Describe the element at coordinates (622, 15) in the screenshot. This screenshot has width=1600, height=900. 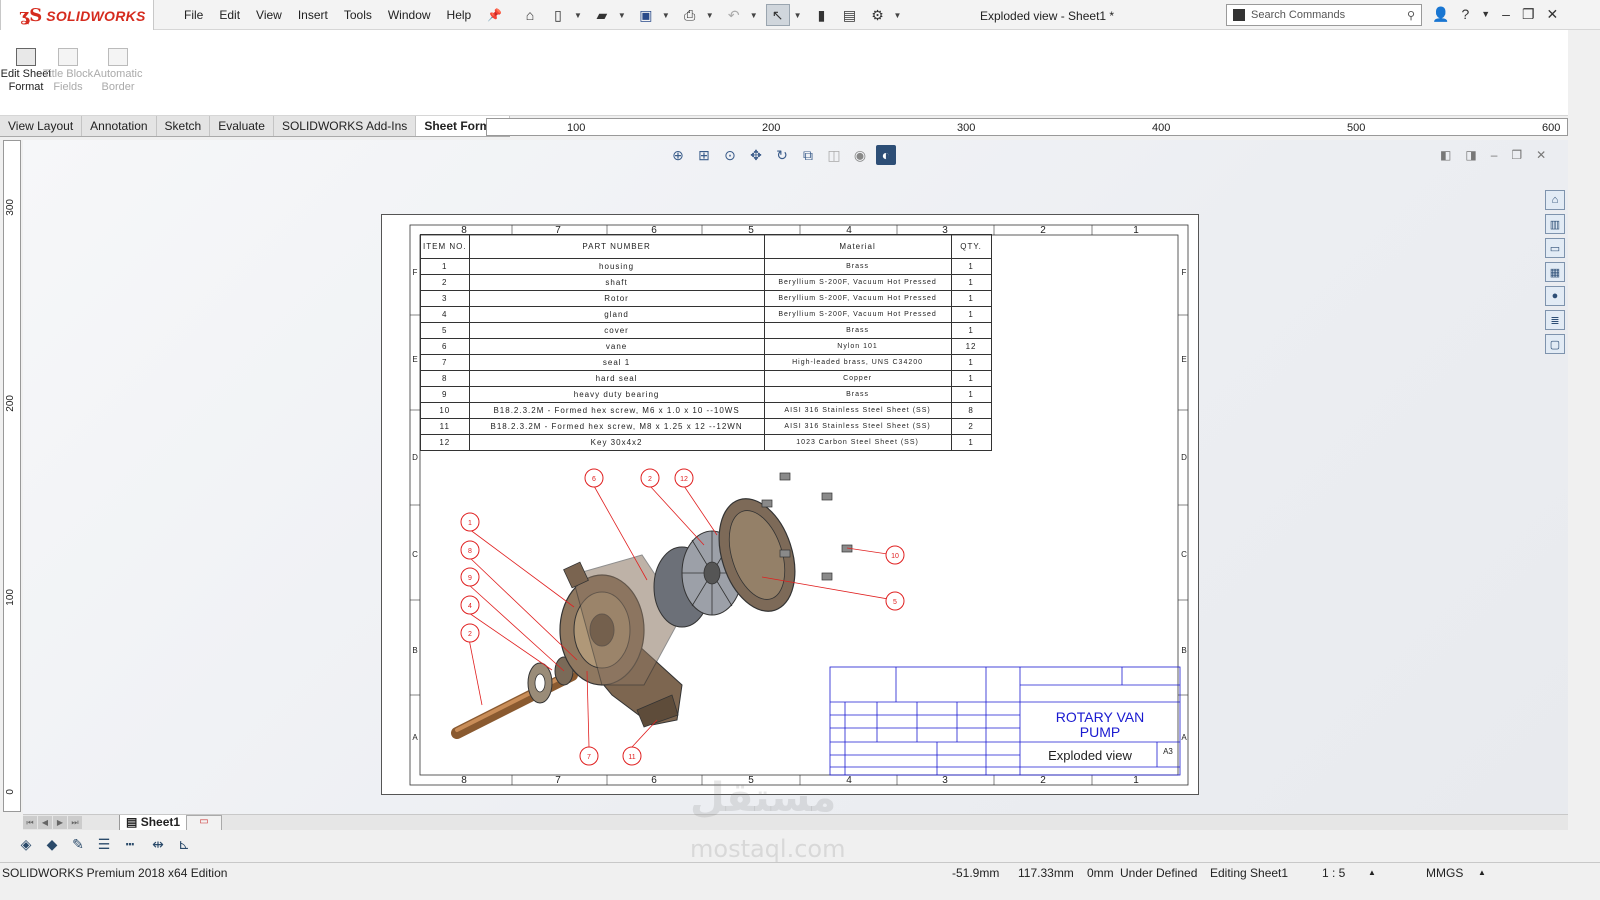
I see `open-dropdown-icon: ▼` at that location.